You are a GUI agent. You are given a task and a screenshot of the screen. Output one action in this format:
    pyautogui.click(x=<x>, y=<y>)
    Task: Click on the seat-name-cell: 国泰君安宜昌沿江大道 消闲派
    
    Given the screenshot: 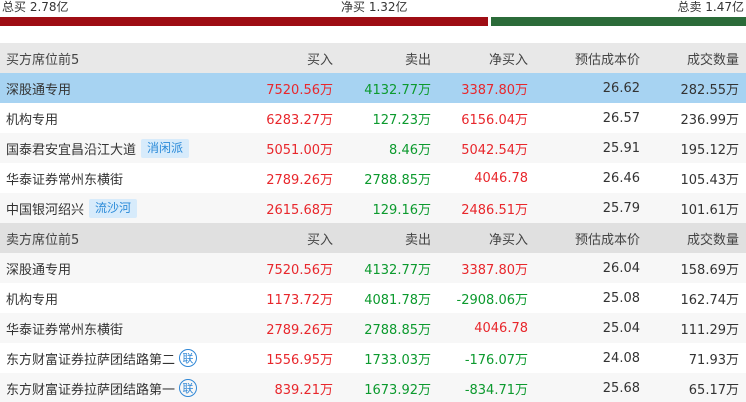 What is the action you would take?
    pyautogui.click(x=98, y=148)
    